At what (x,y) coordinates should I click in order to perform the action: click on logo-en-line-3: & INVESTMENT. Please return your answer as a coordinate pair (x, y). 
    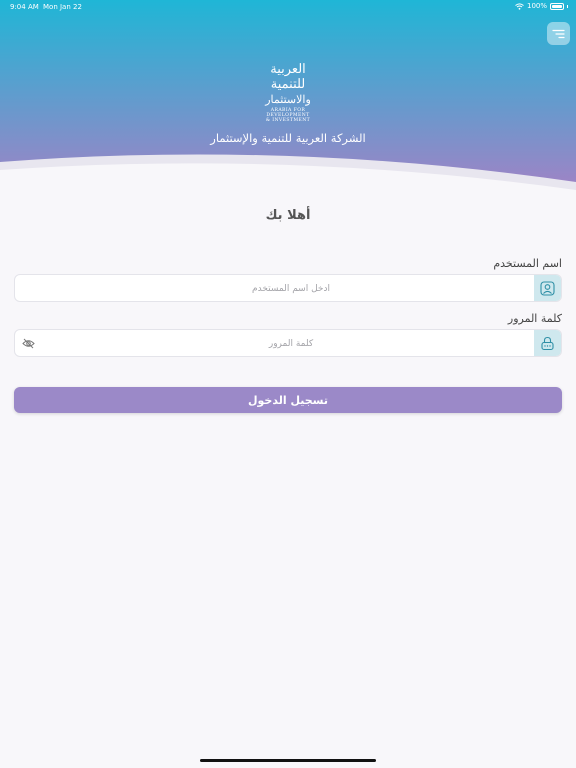
    Looking at the image, I should click on (288, 120).